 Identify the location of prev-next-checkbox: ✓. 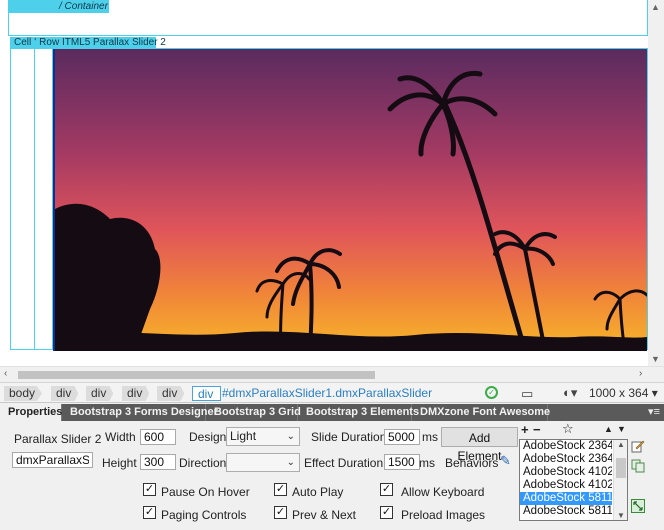
(280, 512).